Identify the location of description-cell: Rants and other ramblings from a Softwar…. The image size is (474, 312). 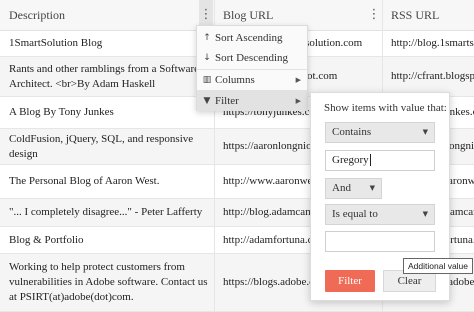
(104, 76).